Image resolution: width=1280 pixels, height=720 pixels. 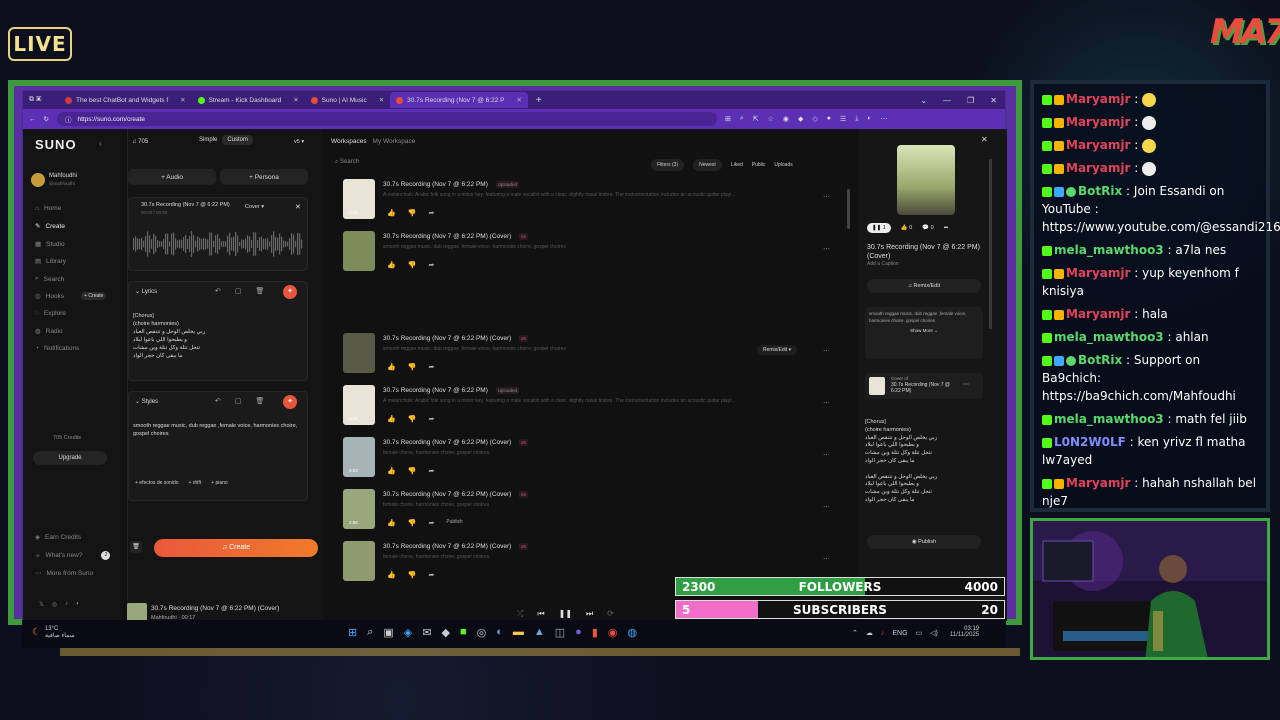 I want to click on mic-icon: ♪, so click(x=883, y=633).